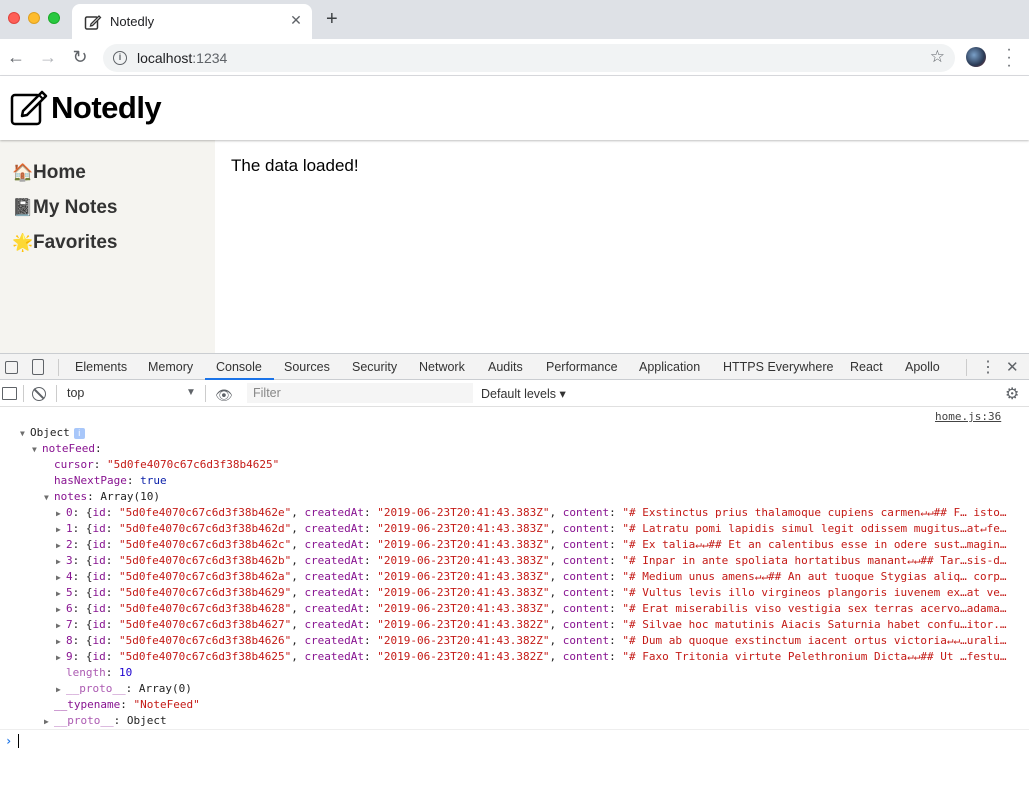  Describe the element at coordinates (39, 394) in the screenshot. I see `clear-console-icon` at that location.